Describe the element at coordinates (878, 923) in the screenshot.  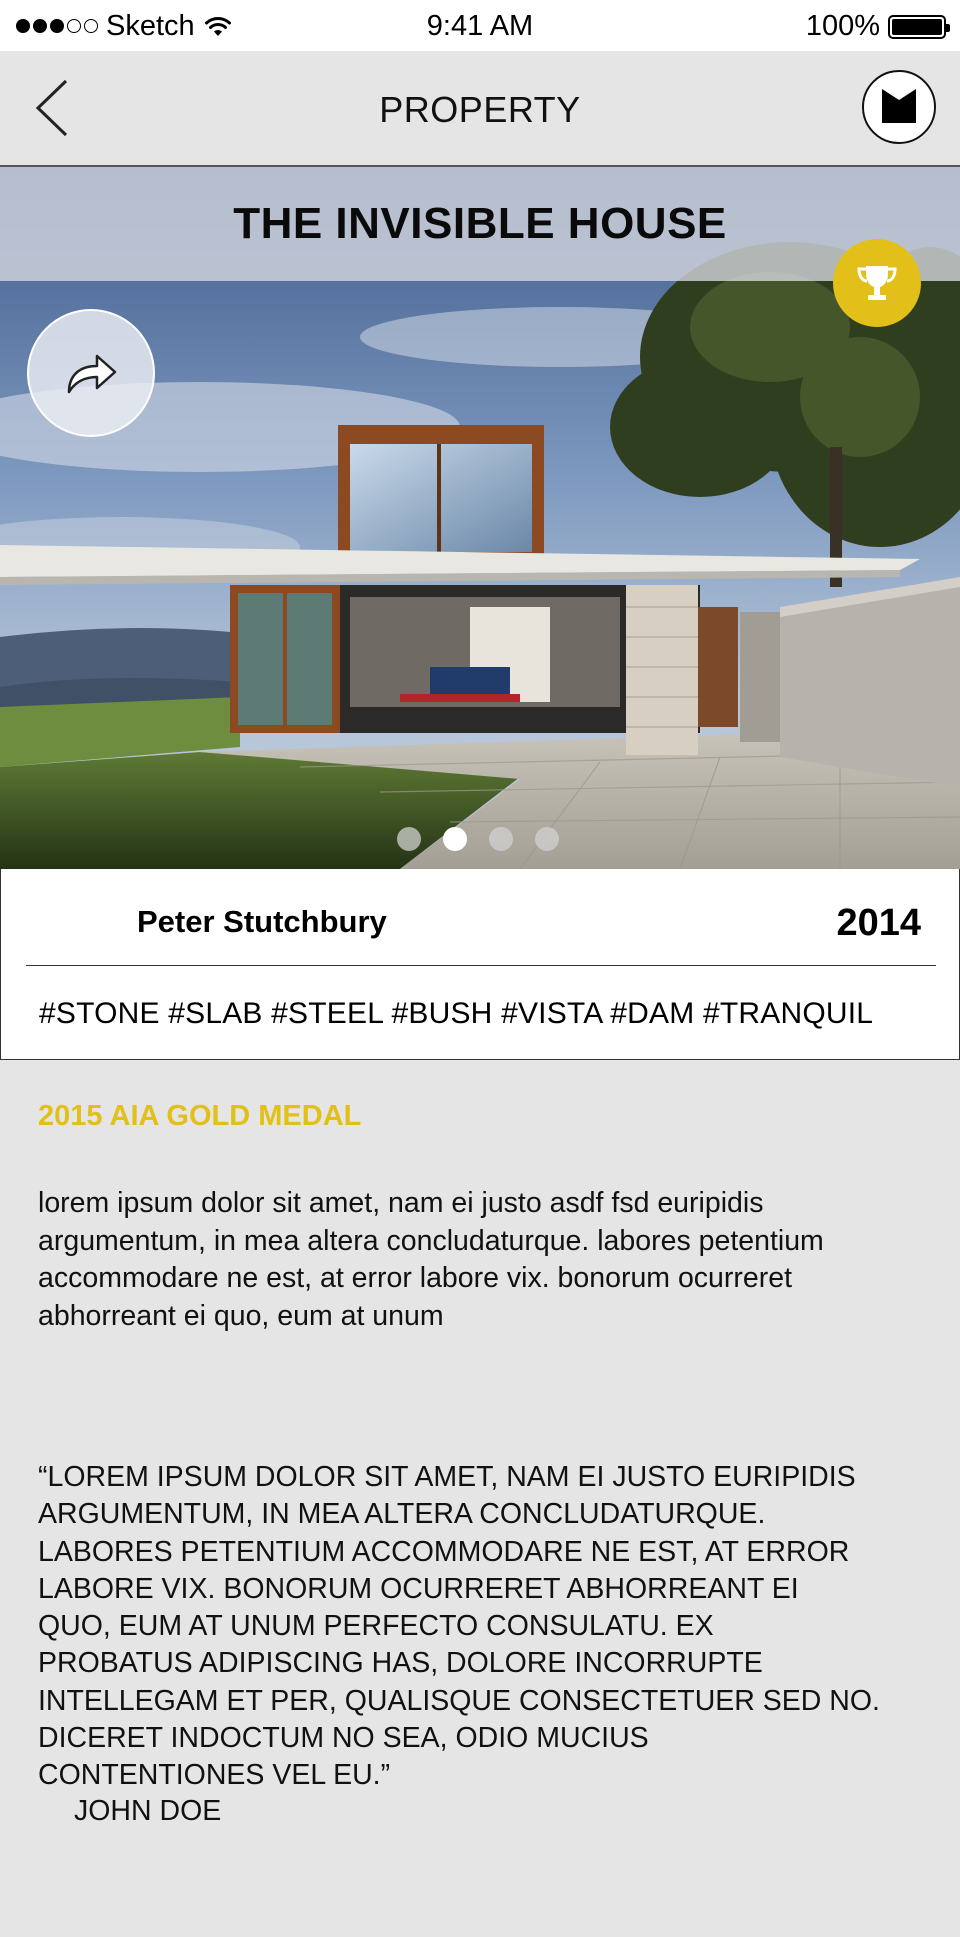
I see `property-year: 2014` at that location.